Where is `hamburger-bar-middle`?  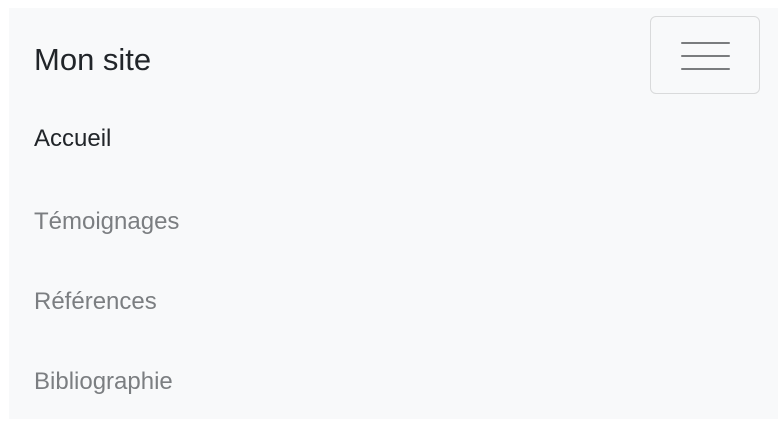 hamburger-bar-middle is located at coordinates (705, 56).